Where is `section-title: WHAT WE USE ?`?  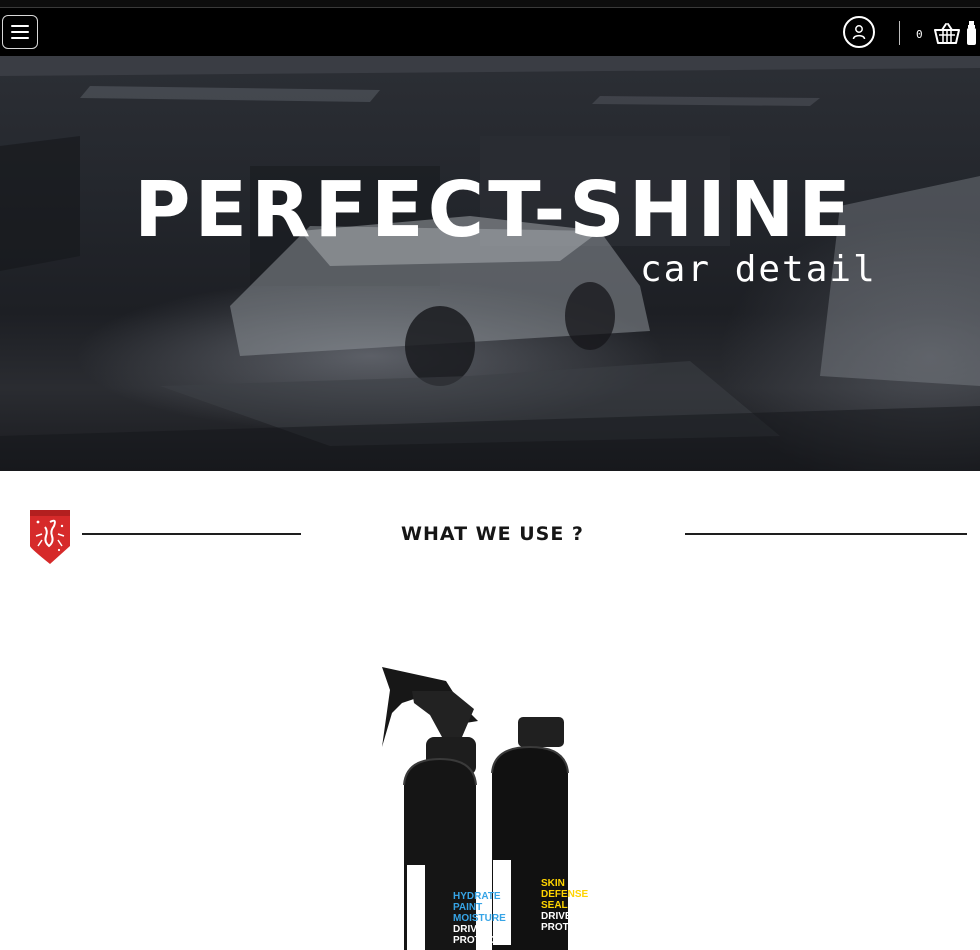 section-title: WHAT WE USE ? is located at coordinates (492, 534).